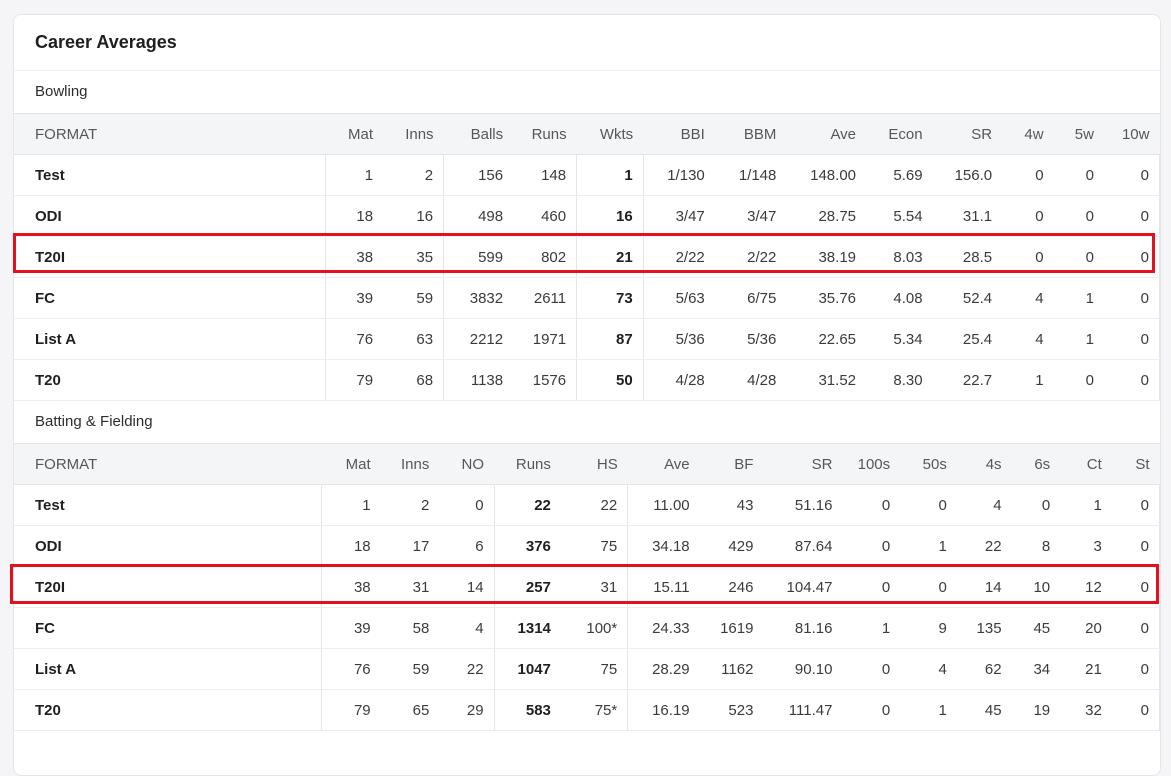  I want to click on batting-cell-bf: 246, so click(731, 587).